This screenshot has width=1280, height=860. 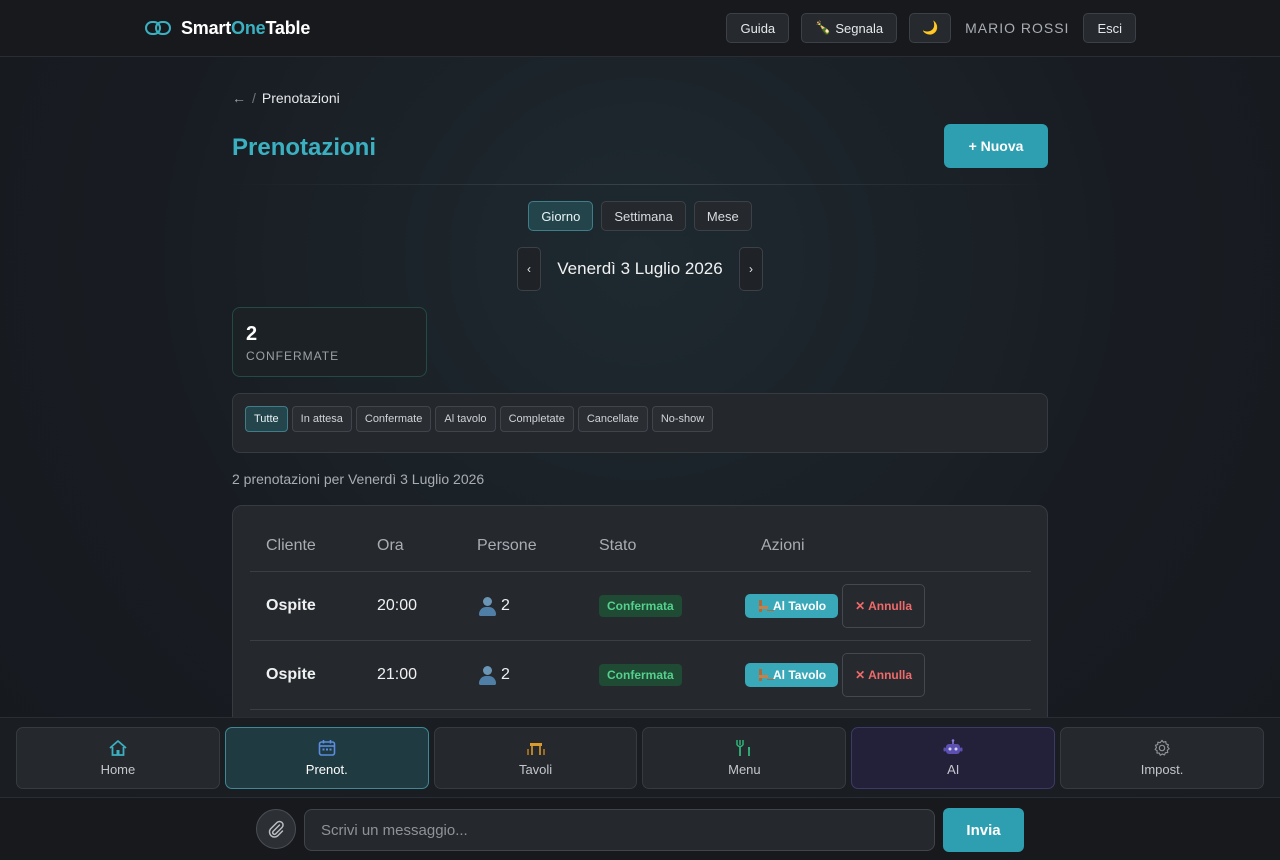 What do you see at coordinates (522, 550) in the screenshot?
I see `header-persone: Persone` at bounding box center [522, 550].